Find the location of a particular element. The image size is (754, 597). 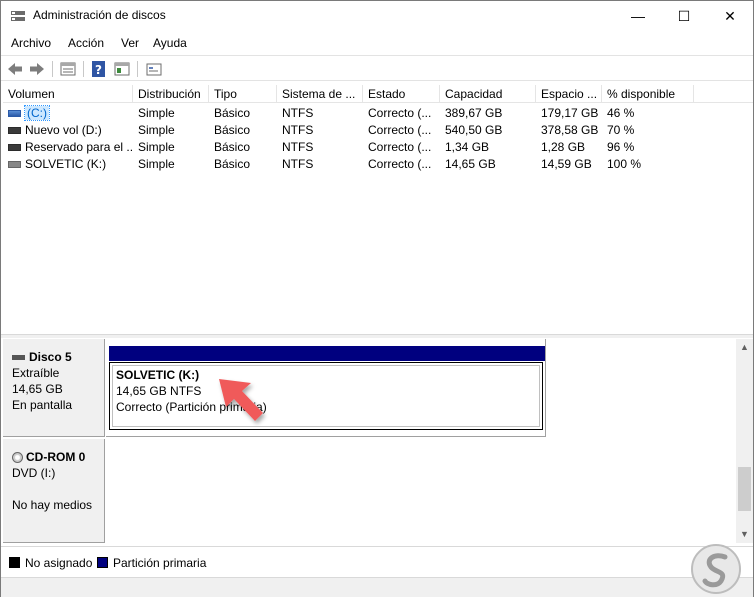

graphical-view-scrollbar: ▲ ▼ is located at coordinates (744, 441).